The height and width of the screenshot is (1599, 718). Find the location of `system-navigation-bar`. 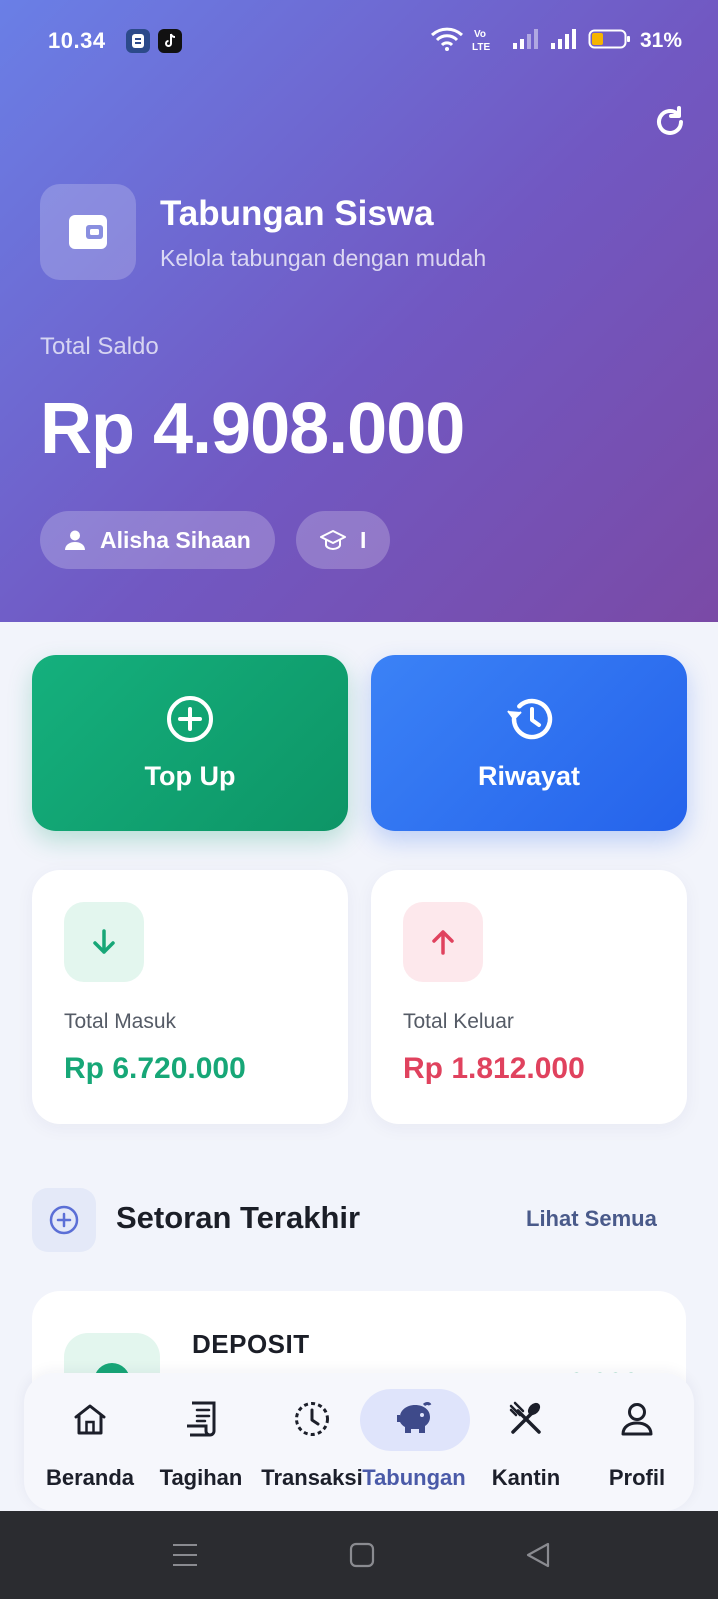

system-navigation-bar is located at coordinates (359, 1555).